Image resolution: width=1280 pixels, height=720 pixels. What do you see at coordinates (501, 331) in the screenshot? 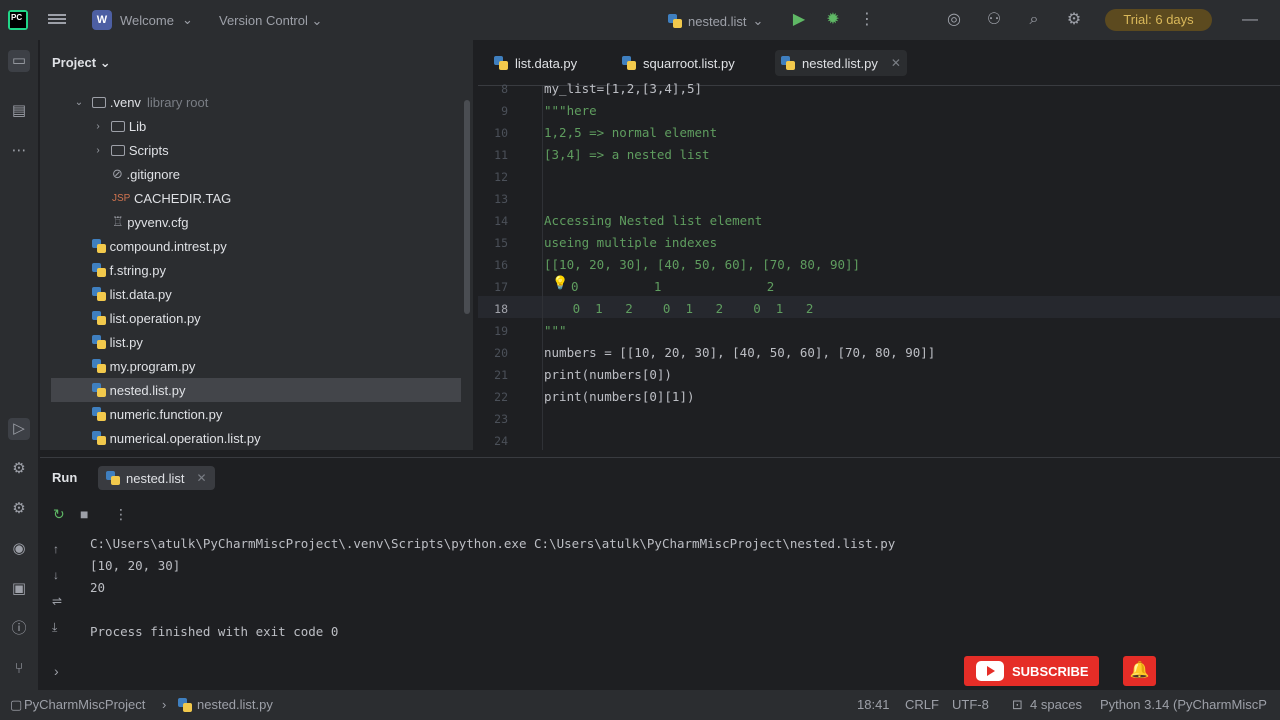
I see `line-number: 19` at bounding box center [501, 331].